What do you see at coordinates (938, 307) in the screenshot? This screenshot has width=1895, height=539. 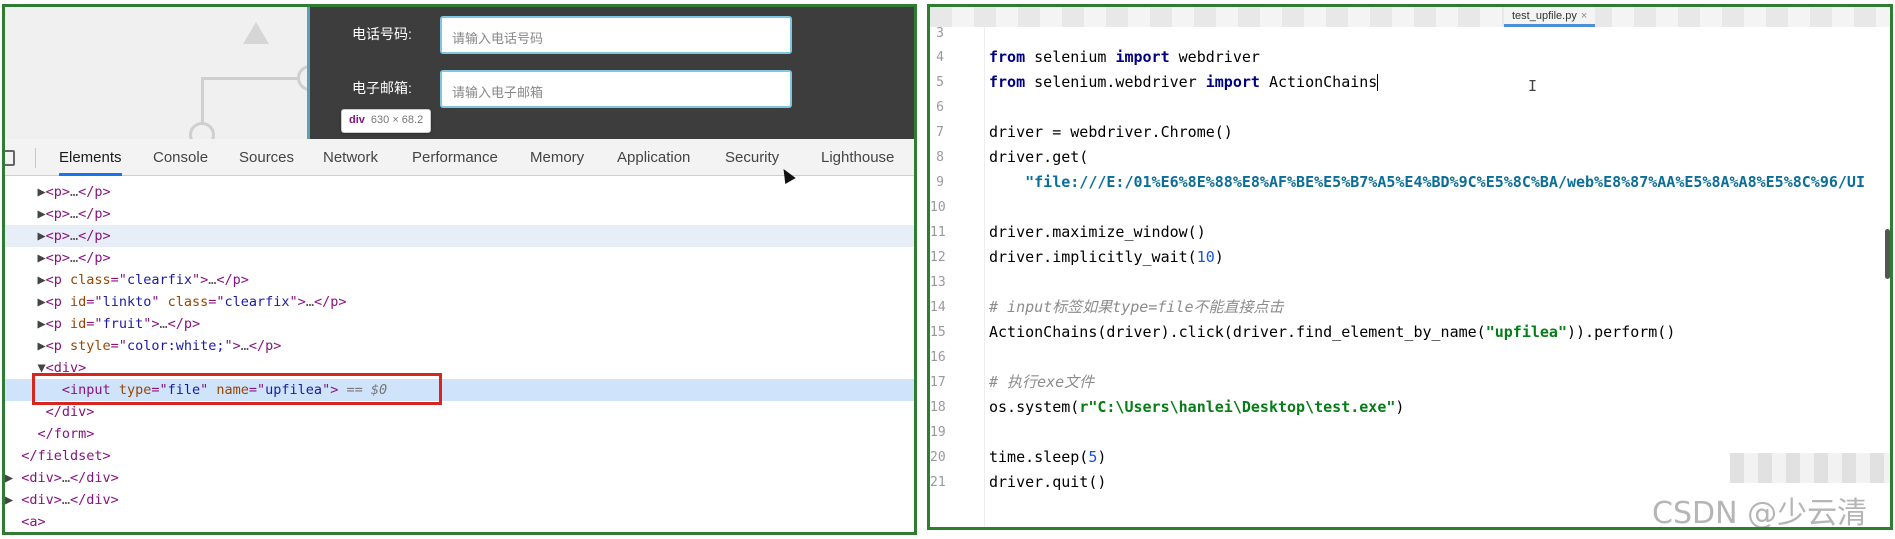 I see `line-number: 14` at bounding box center [938, 307].